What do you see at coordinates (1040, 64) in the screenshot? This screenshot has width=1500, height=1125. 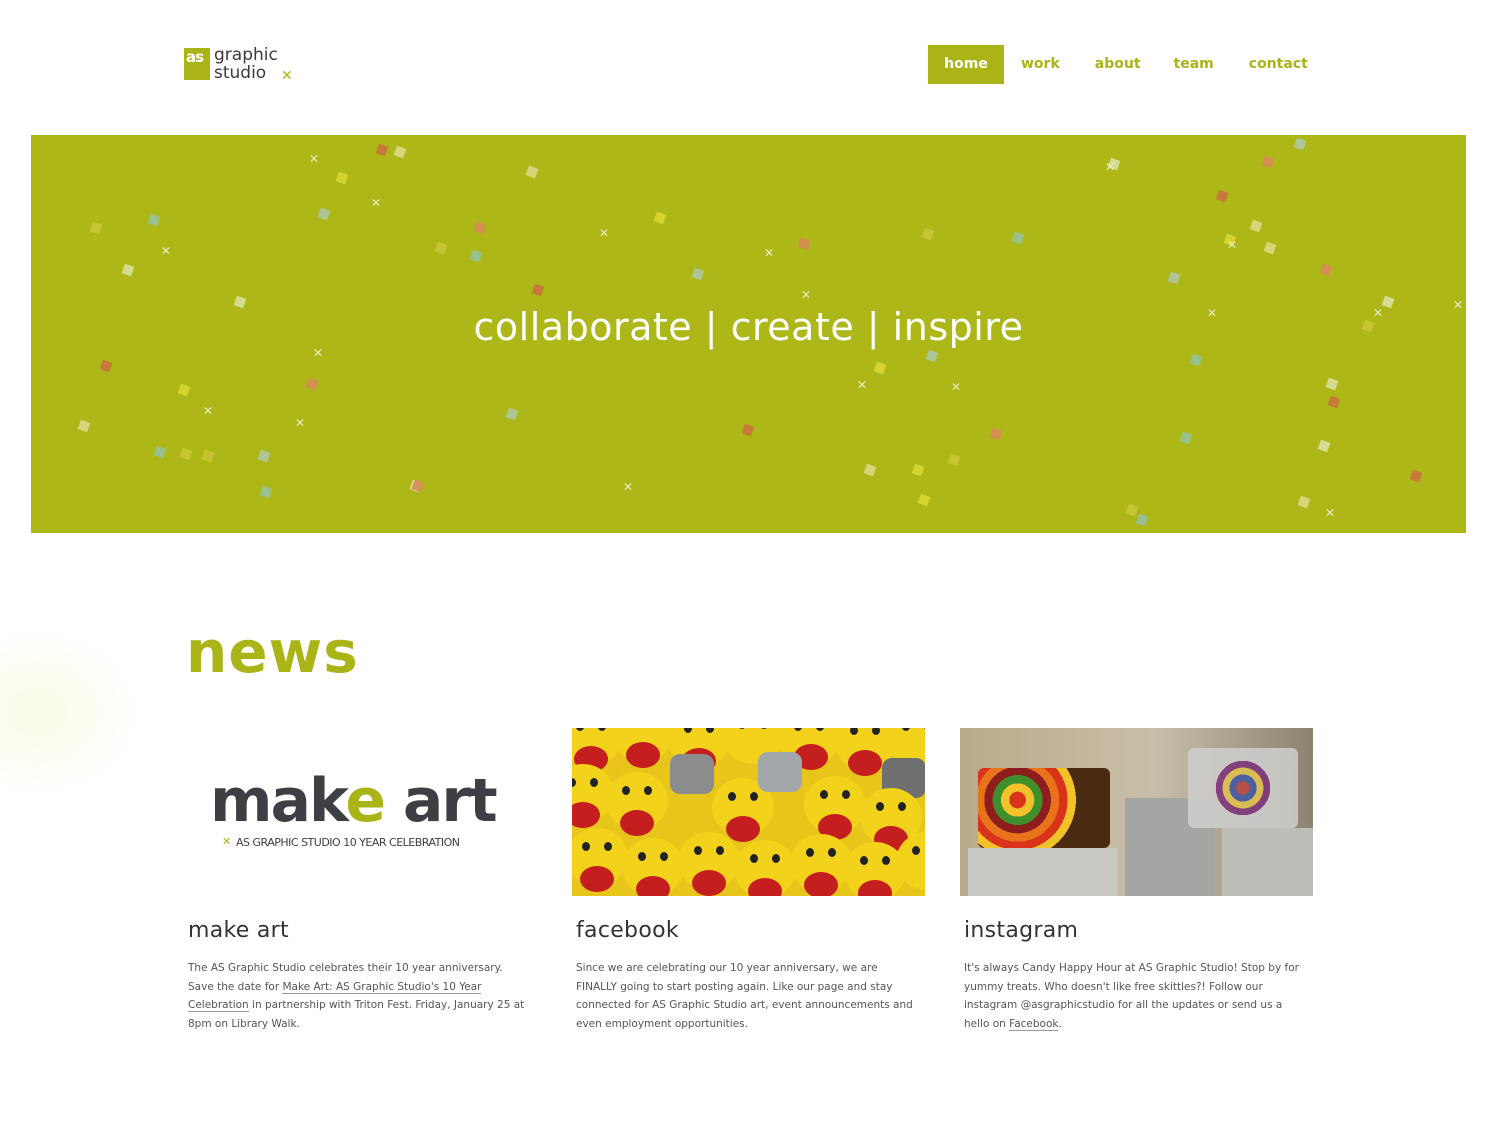 I see `nav-work: work` at bounding box center [1040, 64].